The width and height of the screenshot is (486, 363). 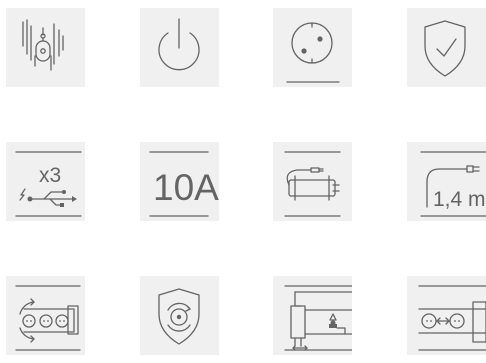 What do you see at coordinates (43, 45) in the screenshot?
I see `wall-mount-icon` at bounding box center [43, 45].